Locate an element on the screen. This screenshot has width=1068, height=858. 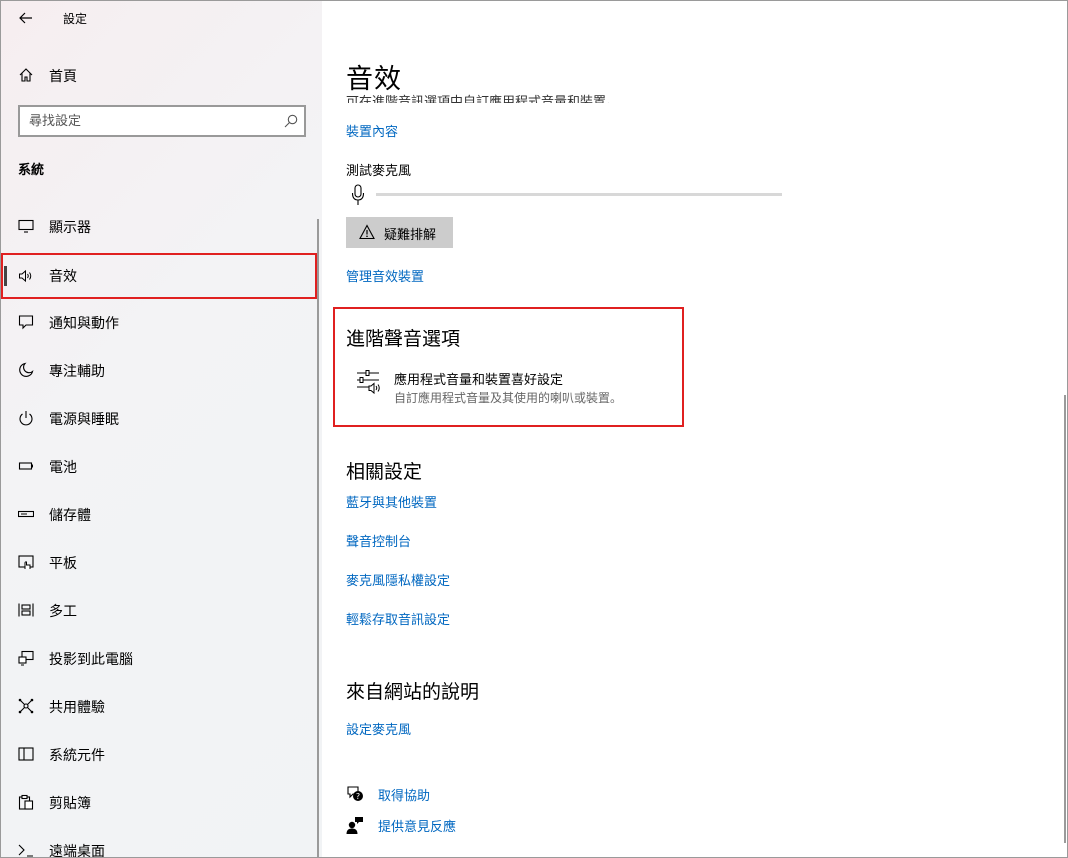
sidebar-item-projecting: 投影到此電腦 is located at coordinates (159, 658).